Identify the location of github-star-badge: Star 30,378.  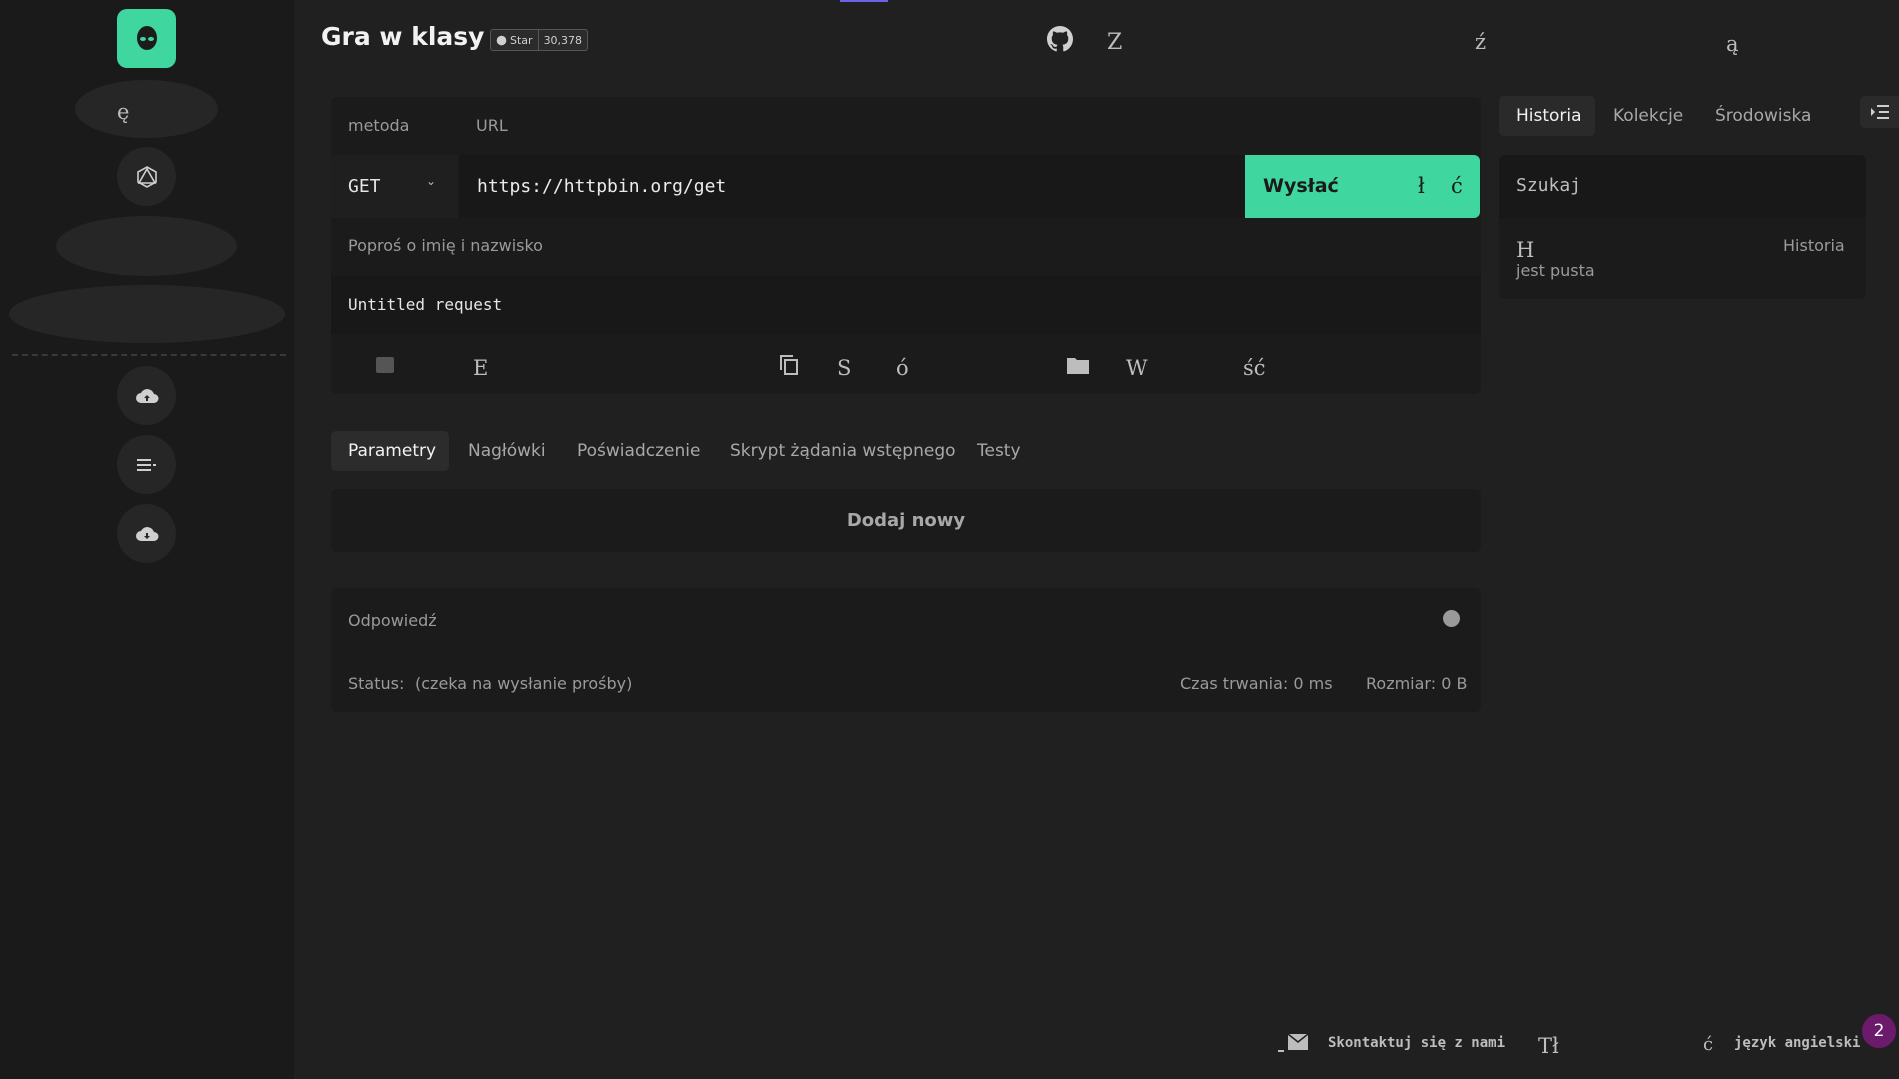
(539, 40).